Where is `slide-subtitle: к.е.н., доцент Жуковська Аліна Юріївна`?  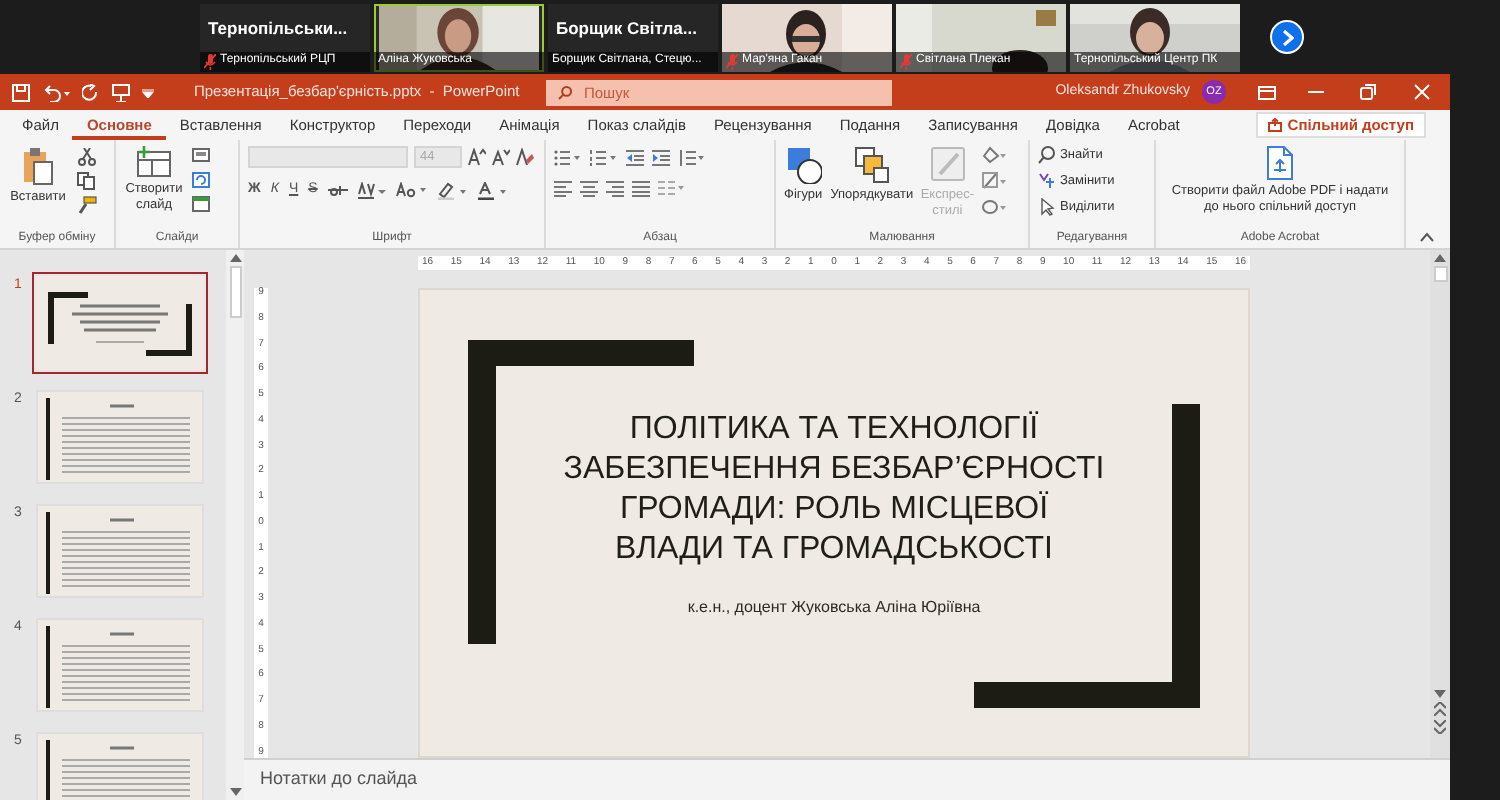
slide-subtitle: к.е.н., доцент Жуковська Аліна Юріївна is located at coordinates (834, 608).